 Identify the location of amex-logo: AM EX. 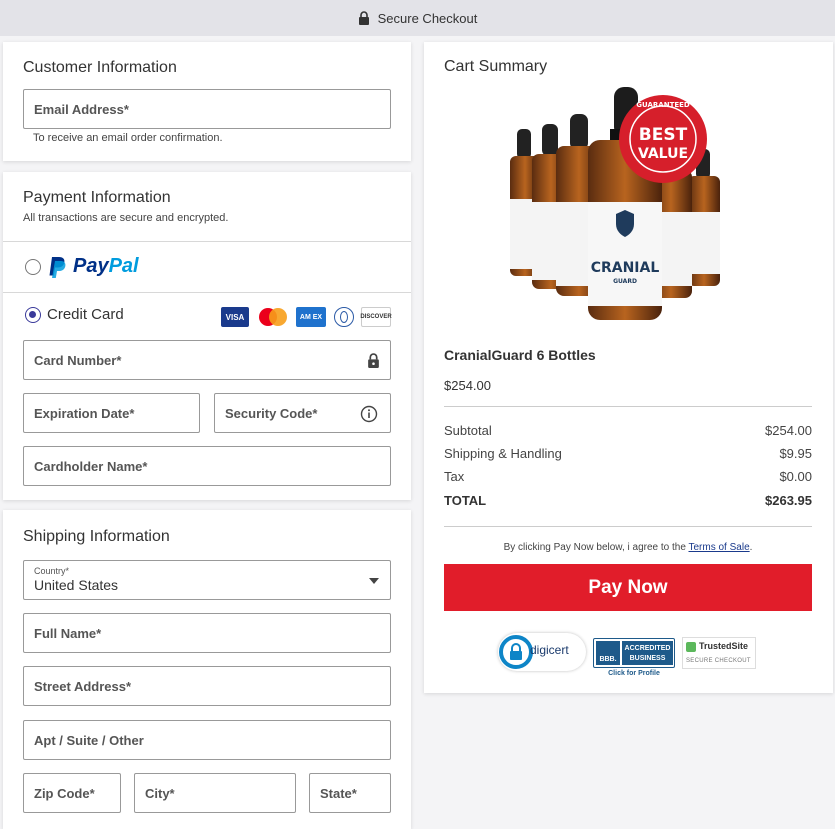
(311, 317).